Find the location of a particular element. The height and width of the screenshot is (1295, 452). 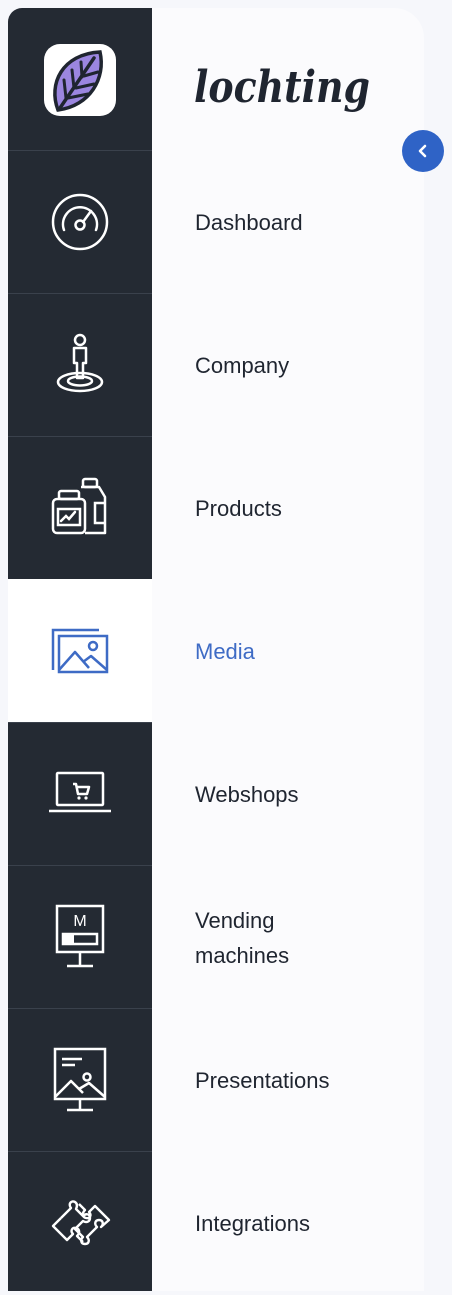

nav-item-media: Media is located at coordinates (288, 651).